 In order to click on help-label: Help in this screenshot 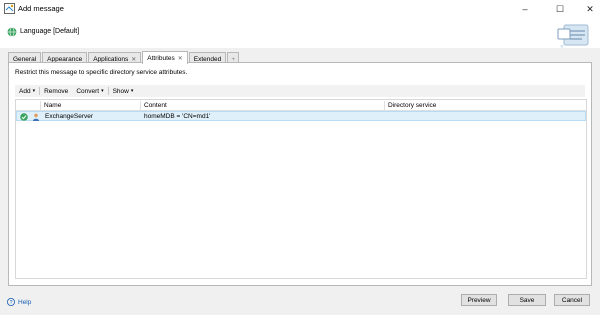, I will do `click(25, 302)`.